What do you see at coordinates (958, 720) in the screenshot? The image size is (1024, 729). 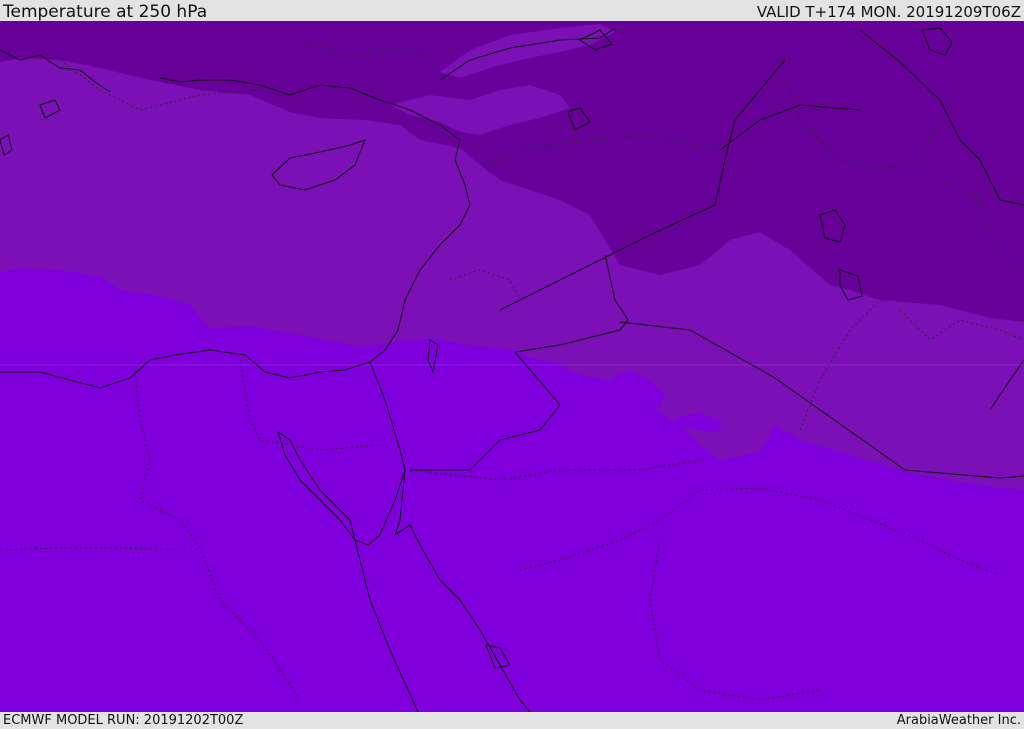 I see `credit-label: ArabiaWeather Inc.` at bounding box center [958, 720].